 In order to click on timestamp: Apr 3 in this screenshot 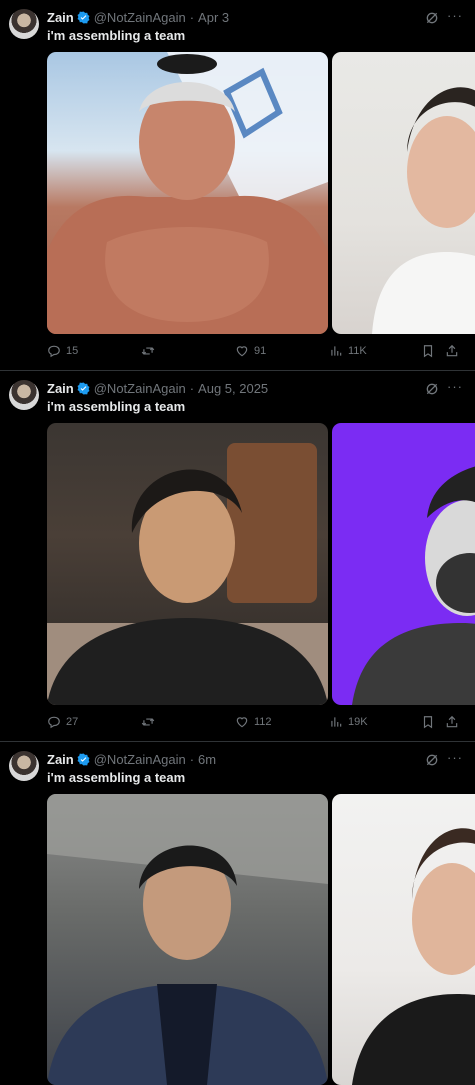, I will do `click(213, 17)`.